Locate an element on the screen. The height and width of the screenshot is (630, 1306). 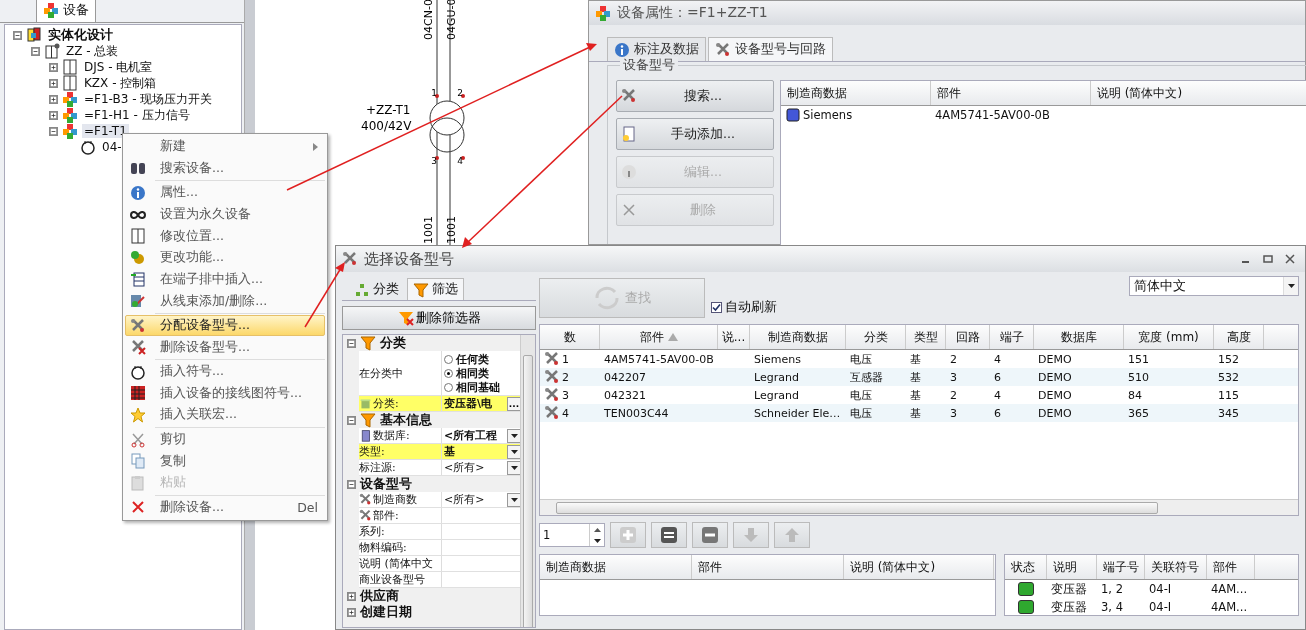
property-value: 变压器\电 is located at coordinates (474, 403).